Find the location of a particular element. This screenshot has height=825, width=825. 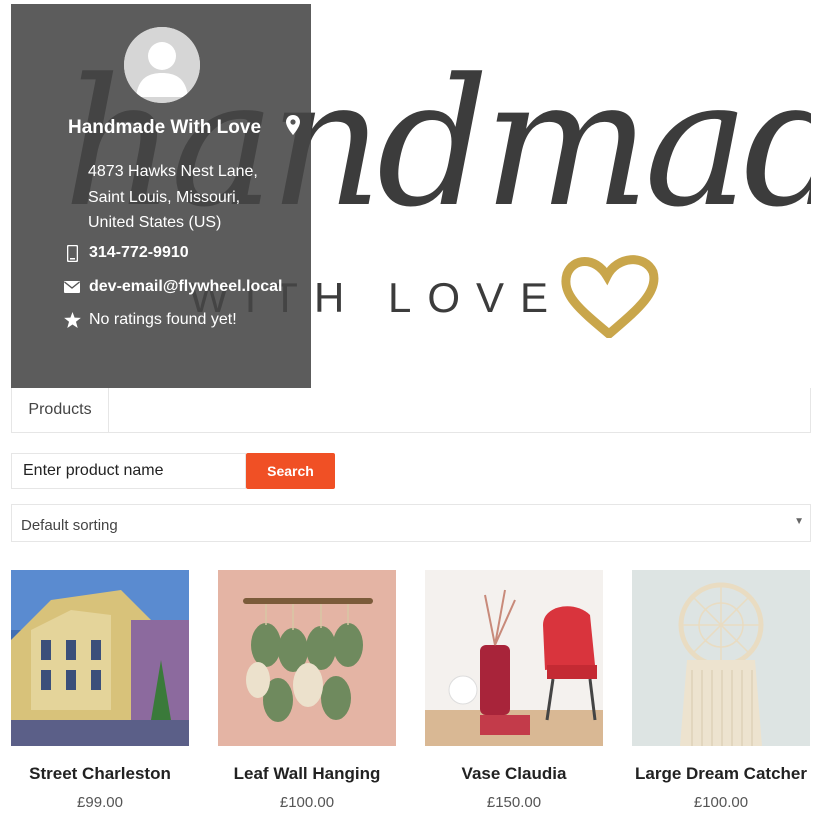

envelope-icon is located at coordinates (72, 287).